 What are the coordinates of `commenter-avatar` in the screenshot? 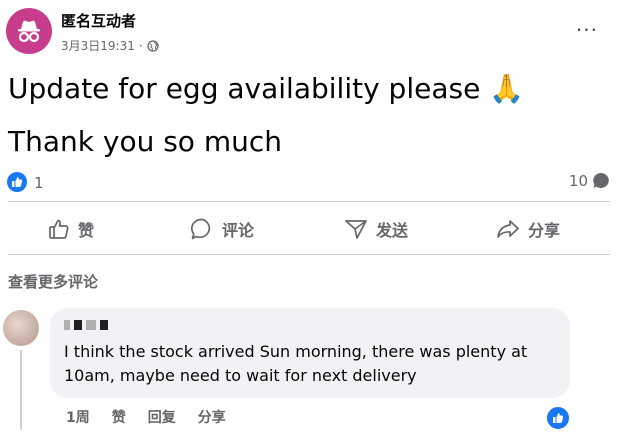 It's located at (21, 328).